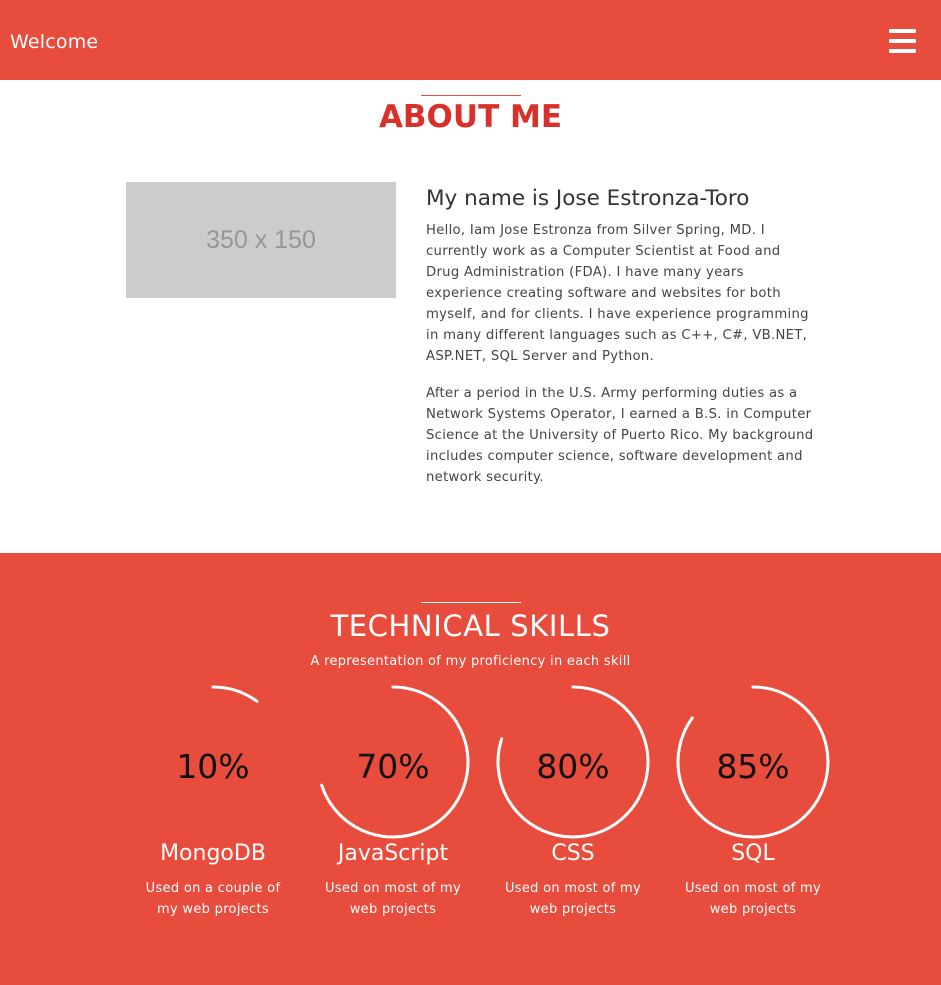 This screenshot has height=985, width=941. What do you see at coordinates (261, 240) in the screenshot?
I see `profile-image-placeholder: 350 x 150` at bounding box center [261, 240].